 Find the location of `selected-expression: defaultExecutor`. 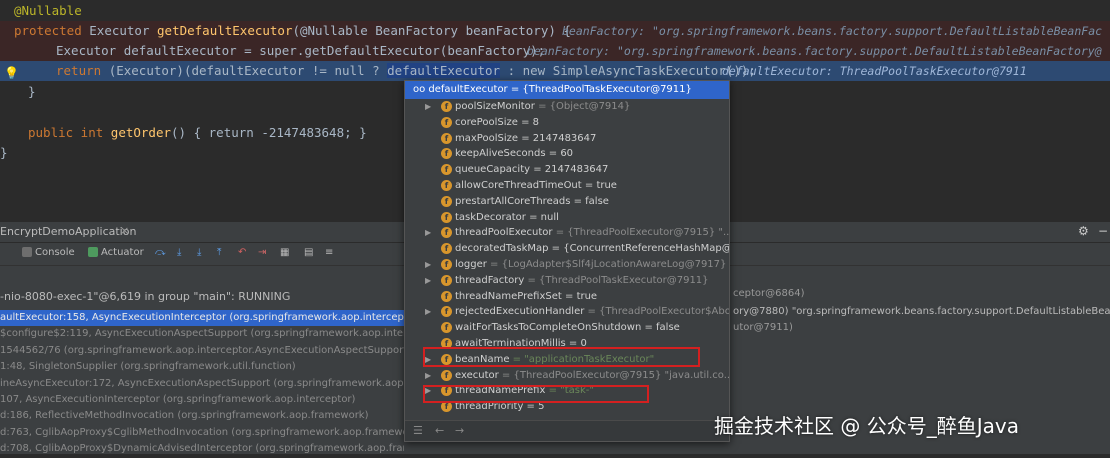

selected-expression: defaultExecutor is located at coordinates (444, 70).